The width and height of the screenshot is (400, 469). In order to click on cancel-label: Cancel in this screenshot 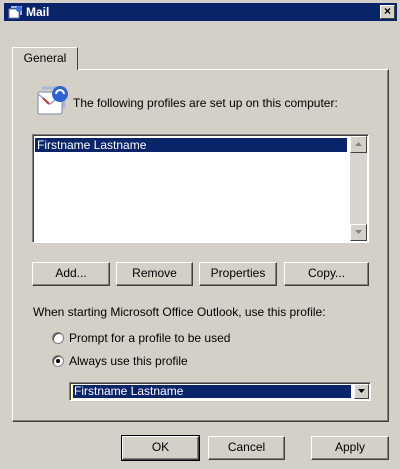, I will do `click(246, 447)`.